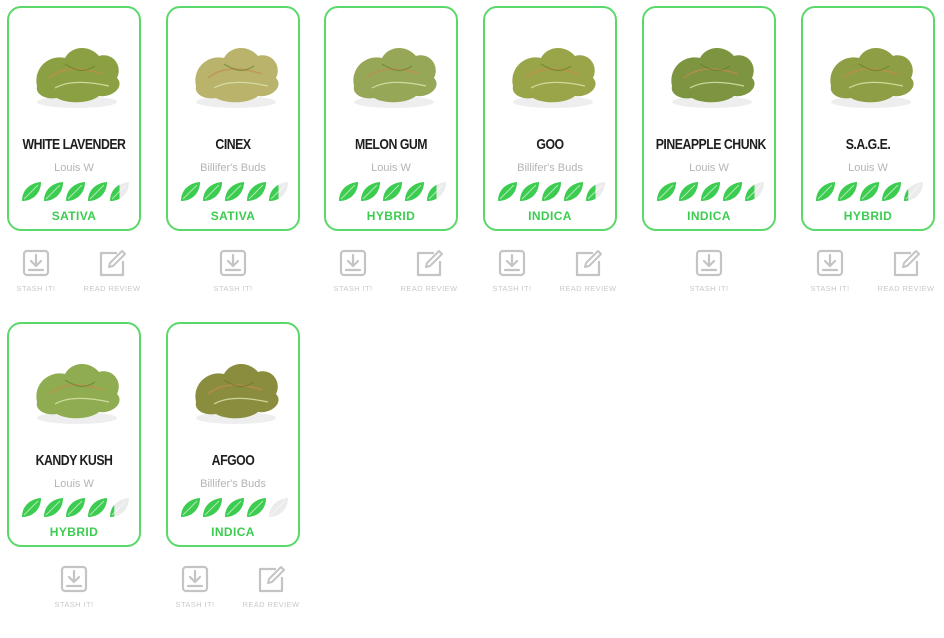  What do you see at coordinates (233, 216) in the screenshot?
I see `strain-type-label: SATIVA` at bounding box center [233, 216].